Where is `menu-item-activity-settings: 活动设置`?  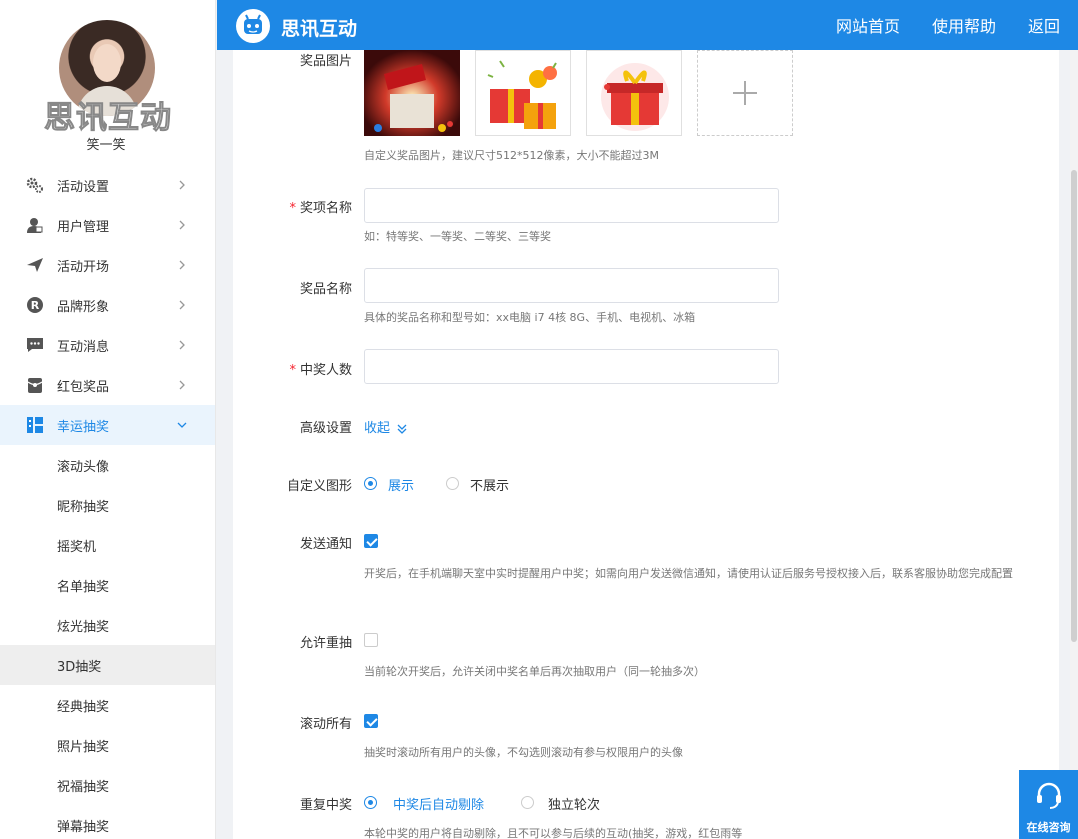
menu-item-activity-settings: 活动设置 is located at coordinates (107, 185).